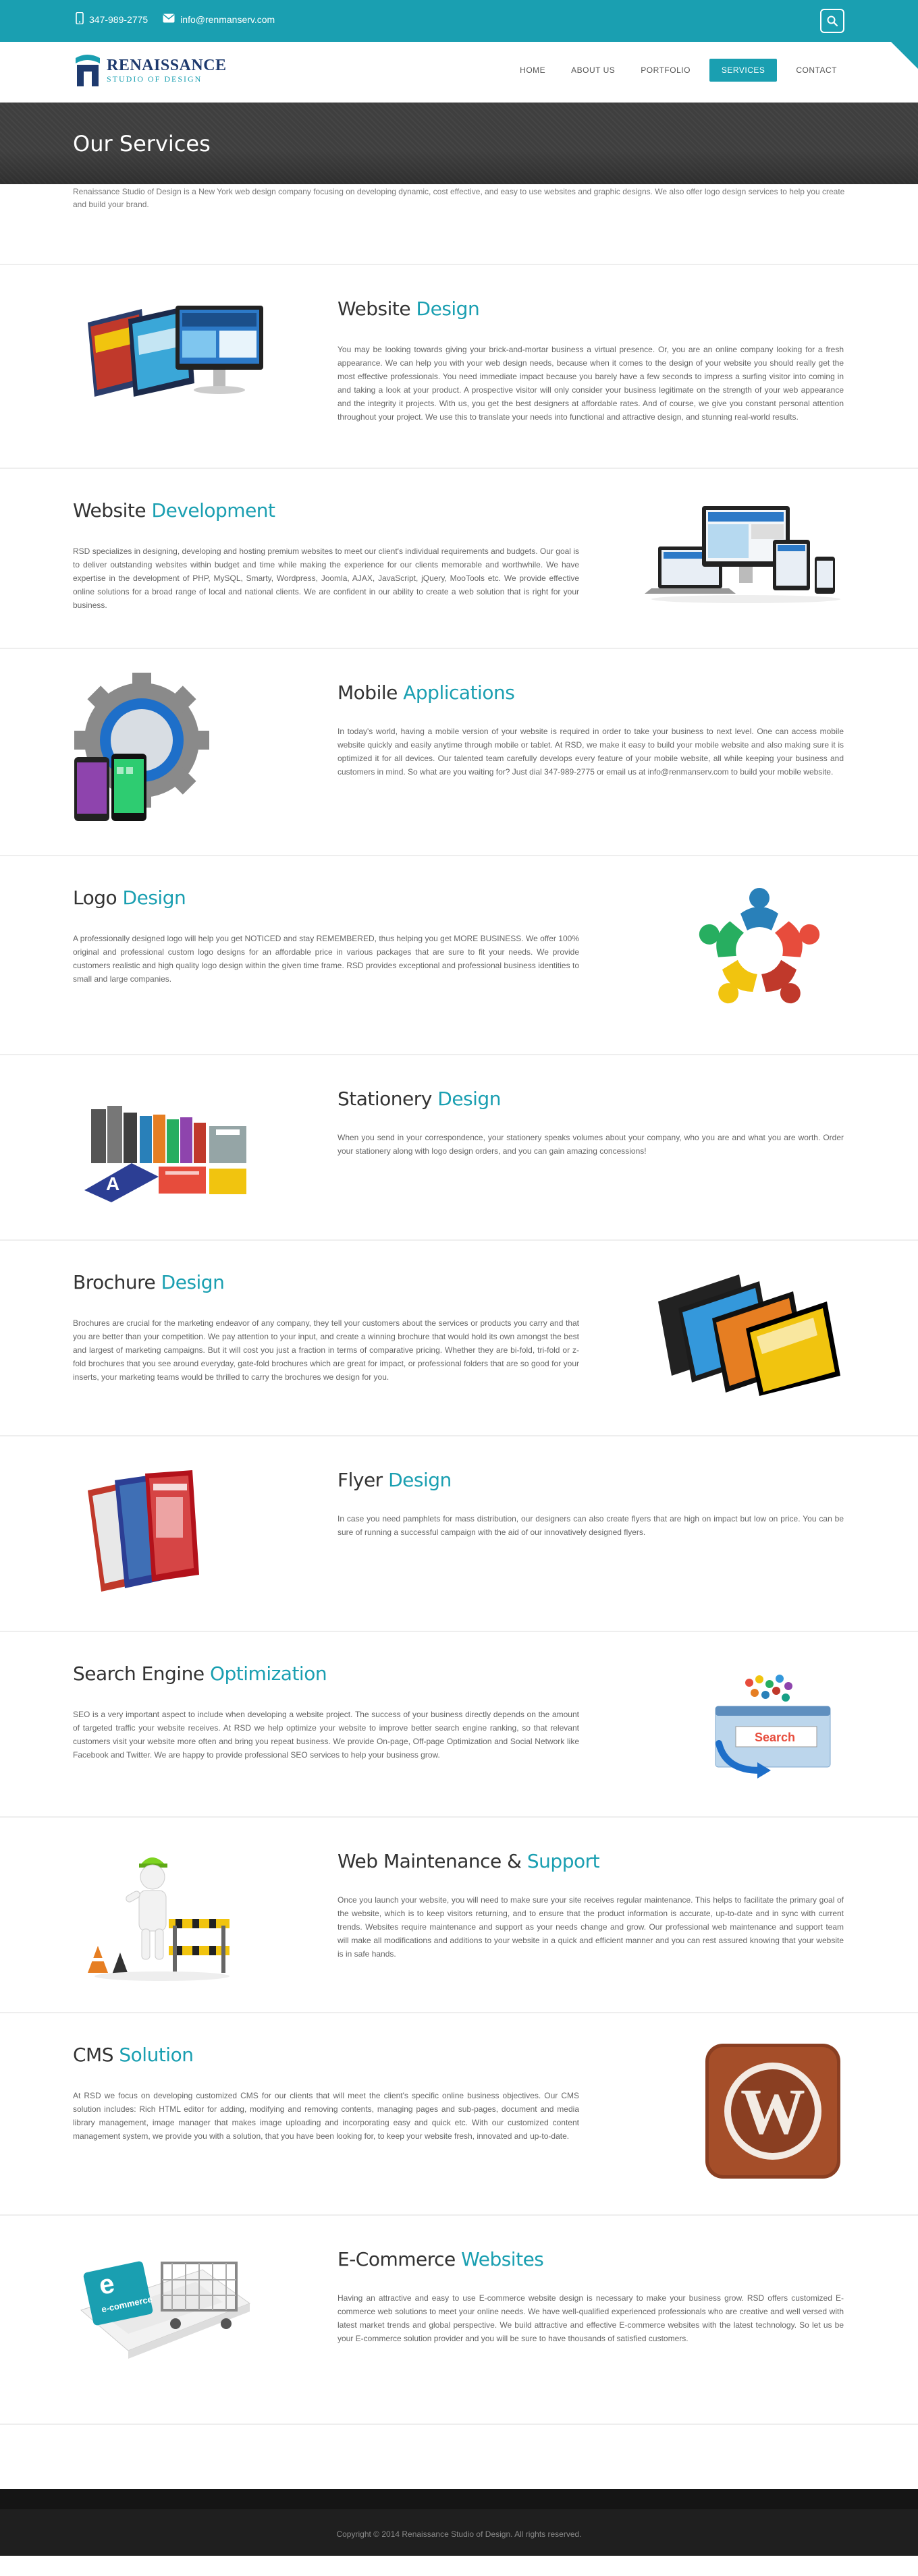 The width and height of the screenshot is (918, 2576). Describe the element at coordinates (760, 946) in the screenshot. I see `logo-design-illustration` at that location.